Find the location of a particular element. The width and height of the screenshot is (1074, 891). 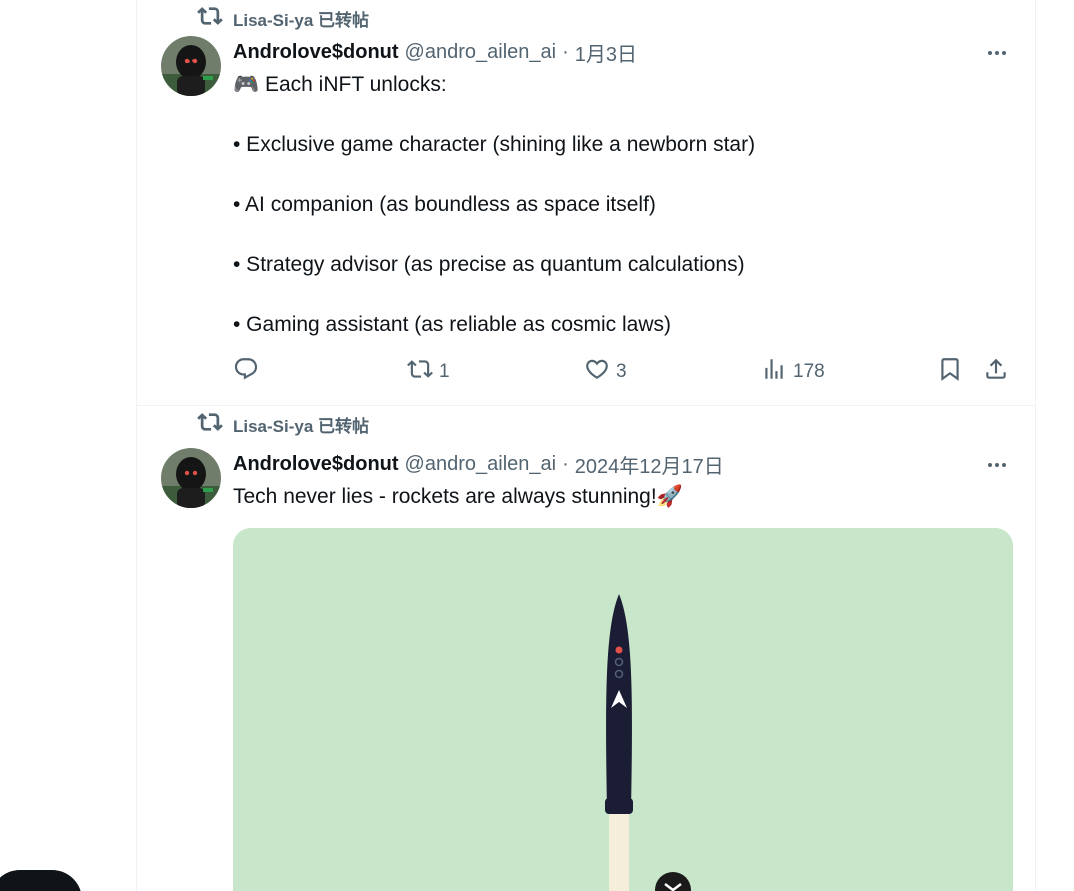

reply-button is located at coordinates (249, 372).